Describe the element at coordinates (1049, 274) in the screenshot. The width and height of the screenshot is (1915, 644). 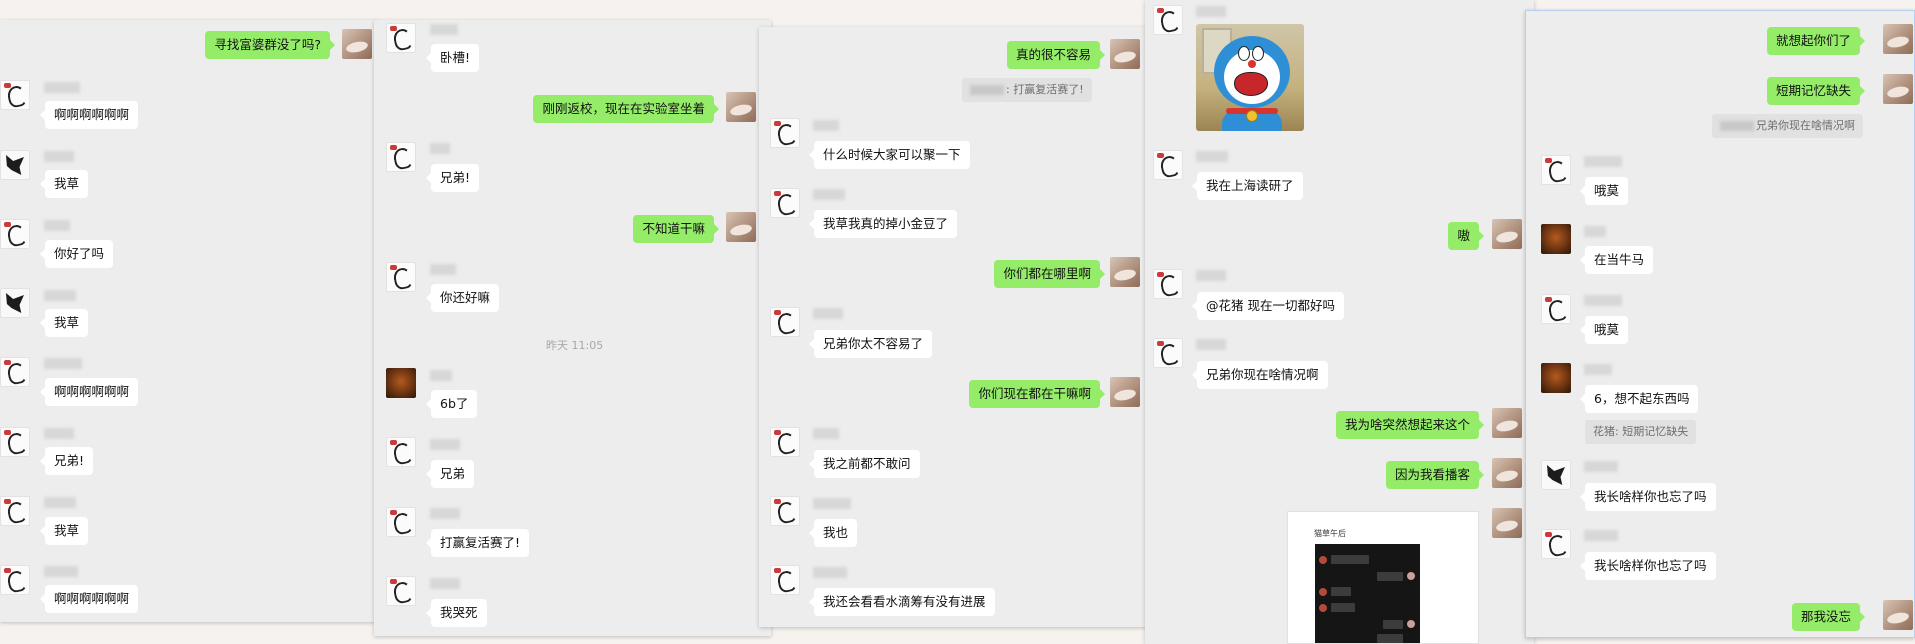
I see `message-bubble-out: 你们都在哪里啊` at that location.